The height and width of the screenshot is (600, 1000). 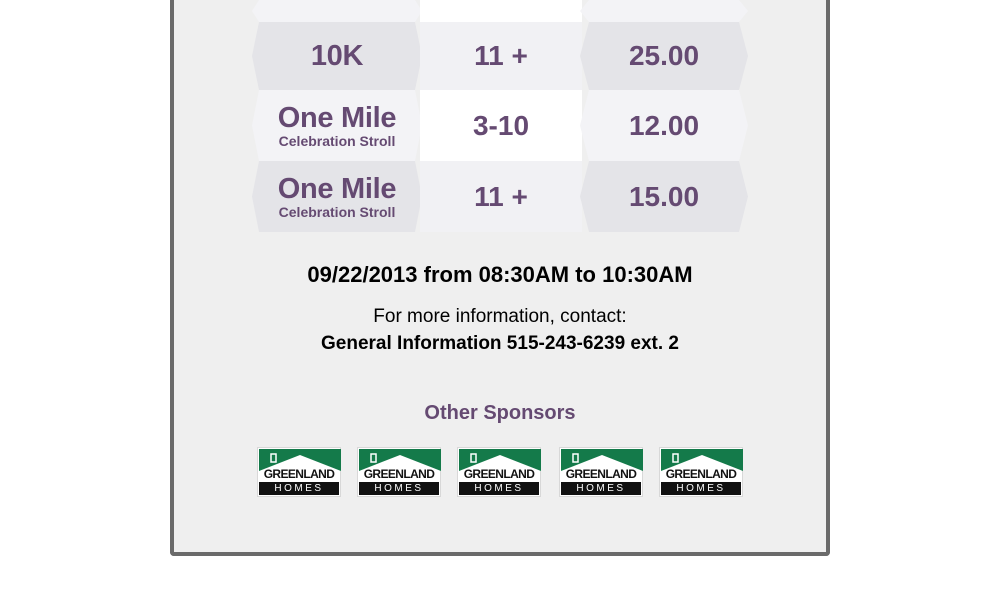 What do you see at coordinates (500, 413) in the screenshot?
I see `sponsors-heading: Other Sponsors` at bounding box center [500, 413].